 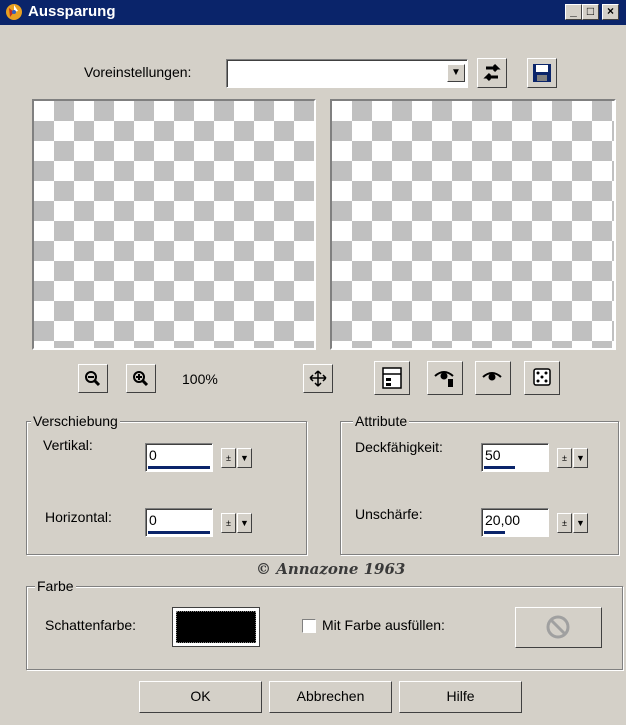 What do you see at coordinates (138, 72) in the screenshot?
I see `presets-label: Voreinstellungen:` at bounding box center [138, 72].